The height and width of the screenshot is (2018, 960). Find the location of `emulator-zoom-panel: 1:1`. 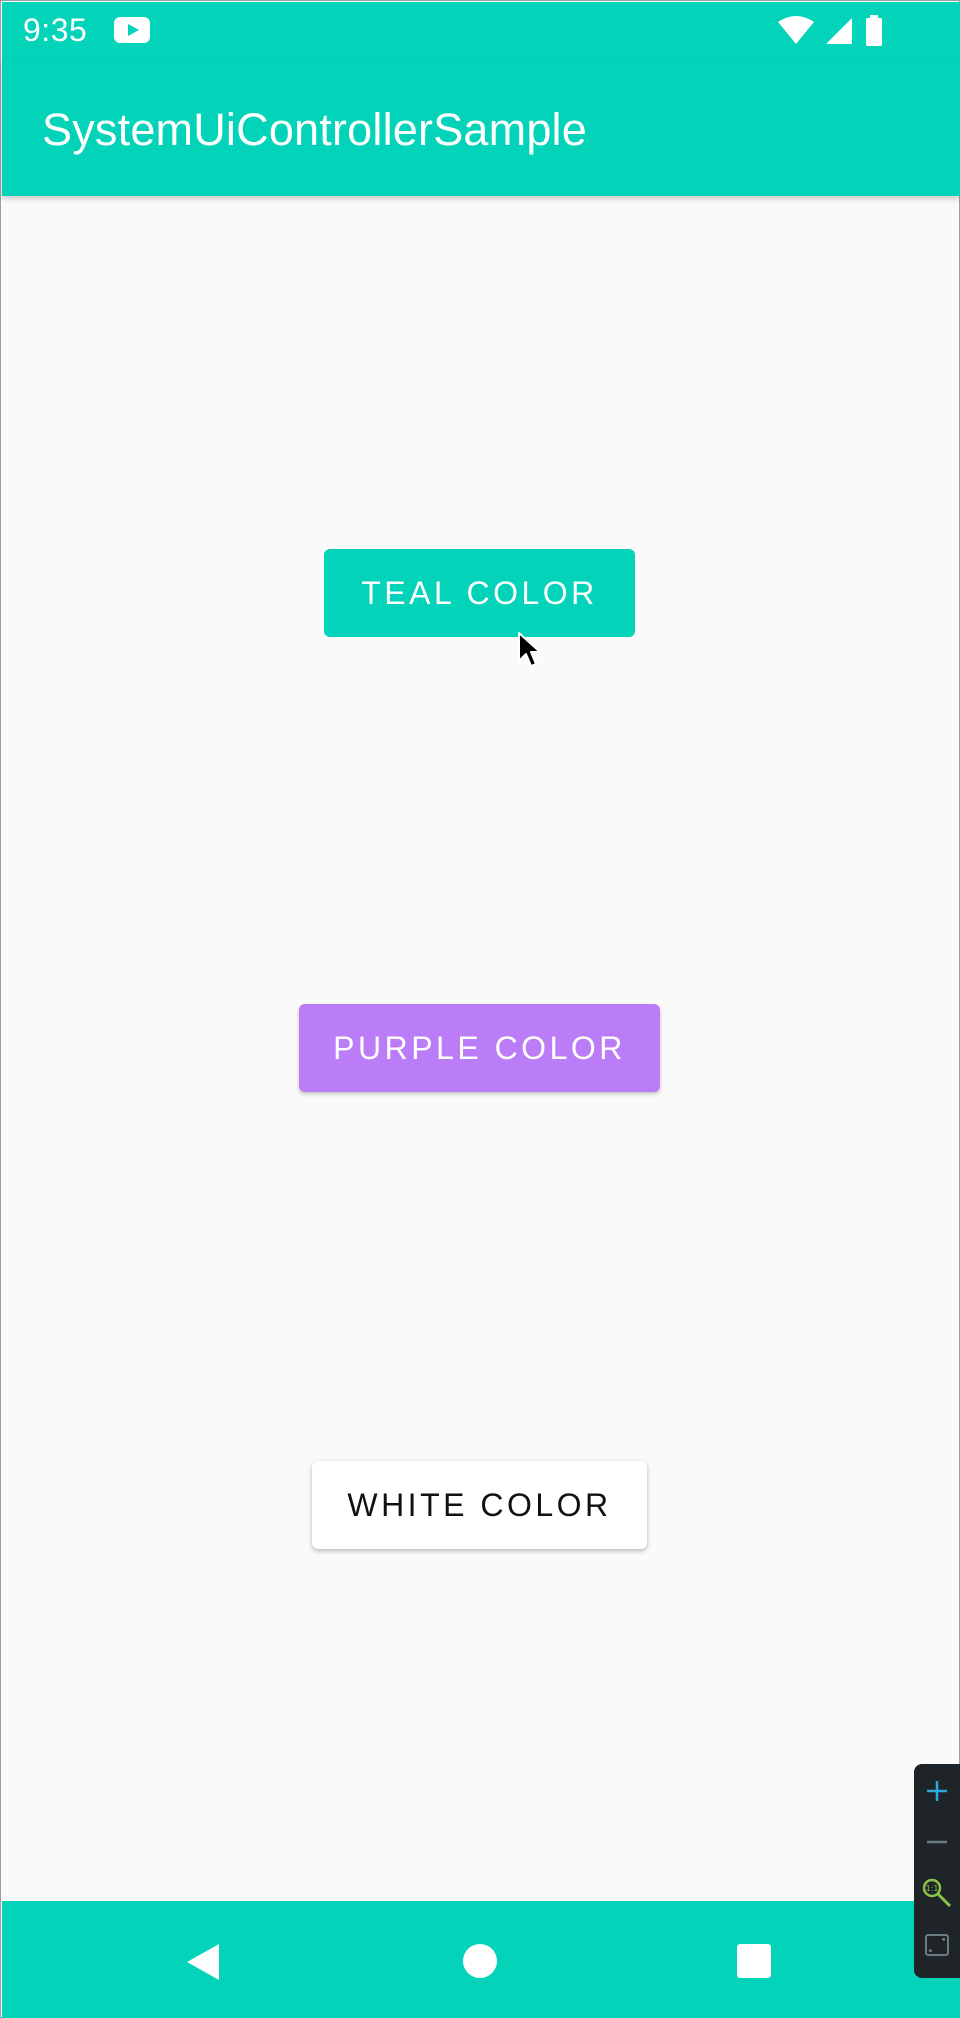

emulator-zoom-panel: 1:1 is located at coordinates (937, 1871).